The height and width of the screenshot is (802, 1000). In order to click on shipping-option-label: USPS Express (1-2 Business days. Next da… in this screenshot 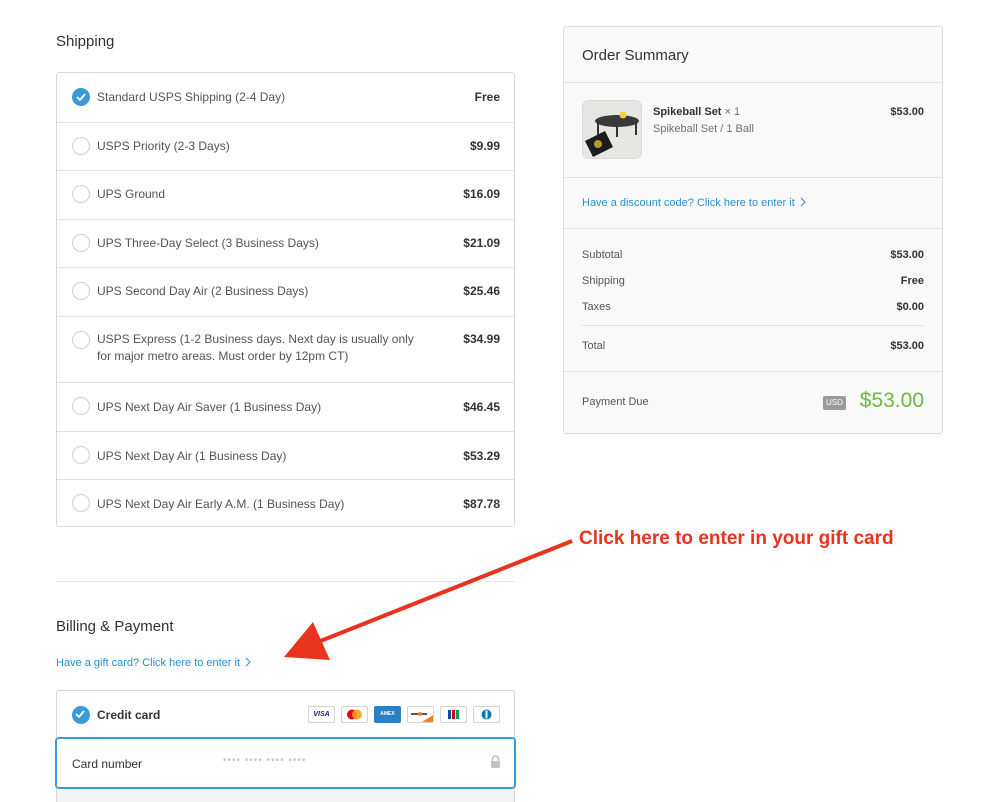, I will do `click(255, 347)`.